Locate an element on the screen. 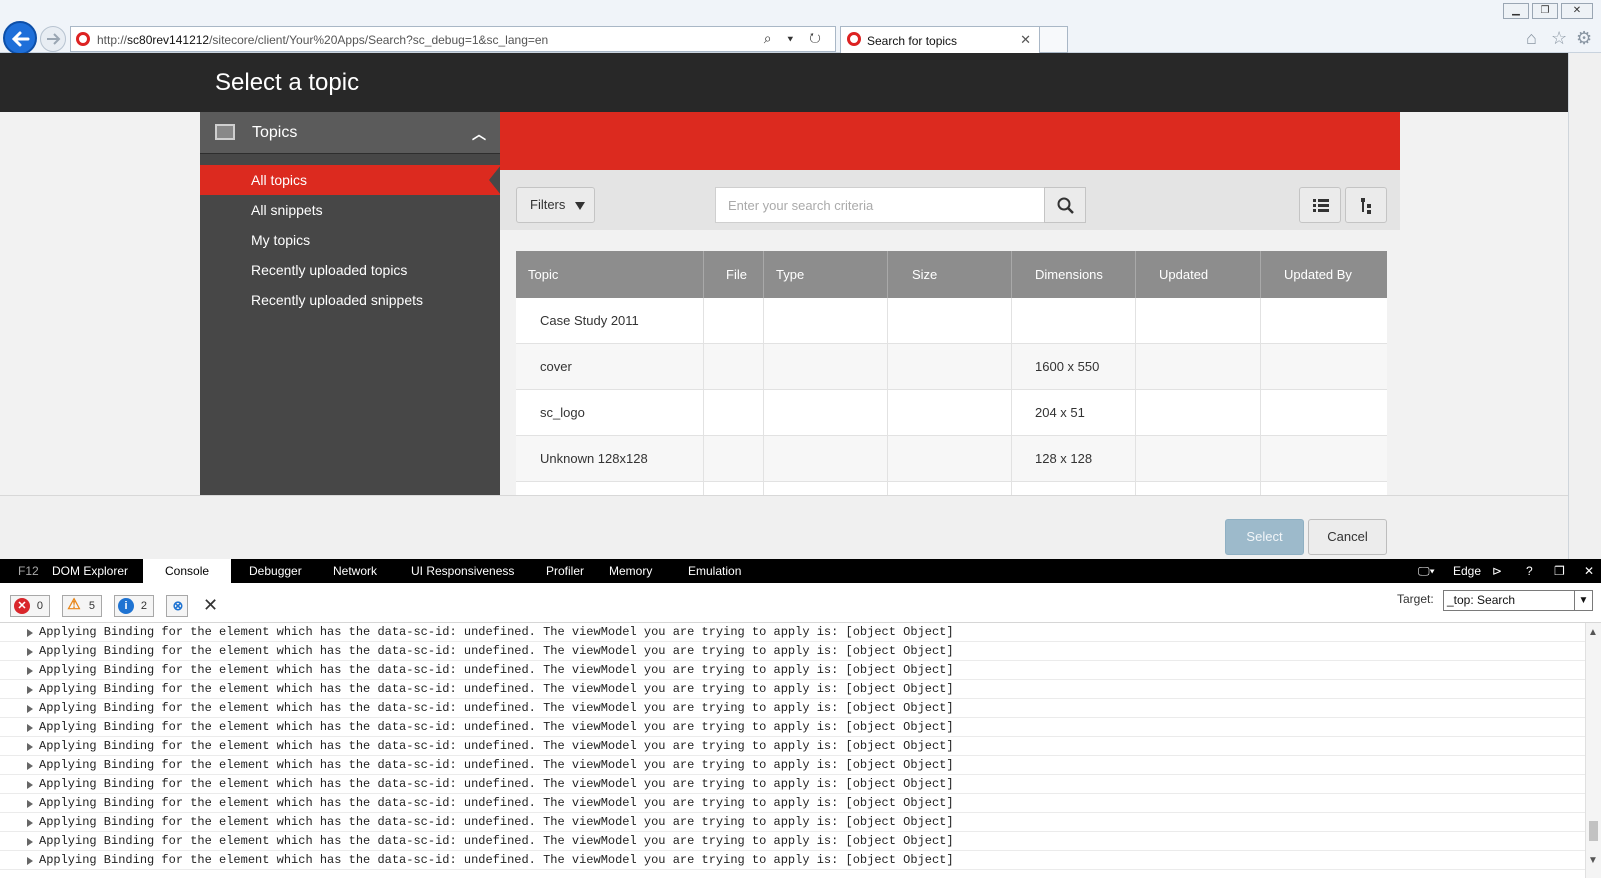 The height and width of the screenshot is (878, 1601). sidebar-item-my-topics: My topics is located at coordinates (350, 240).